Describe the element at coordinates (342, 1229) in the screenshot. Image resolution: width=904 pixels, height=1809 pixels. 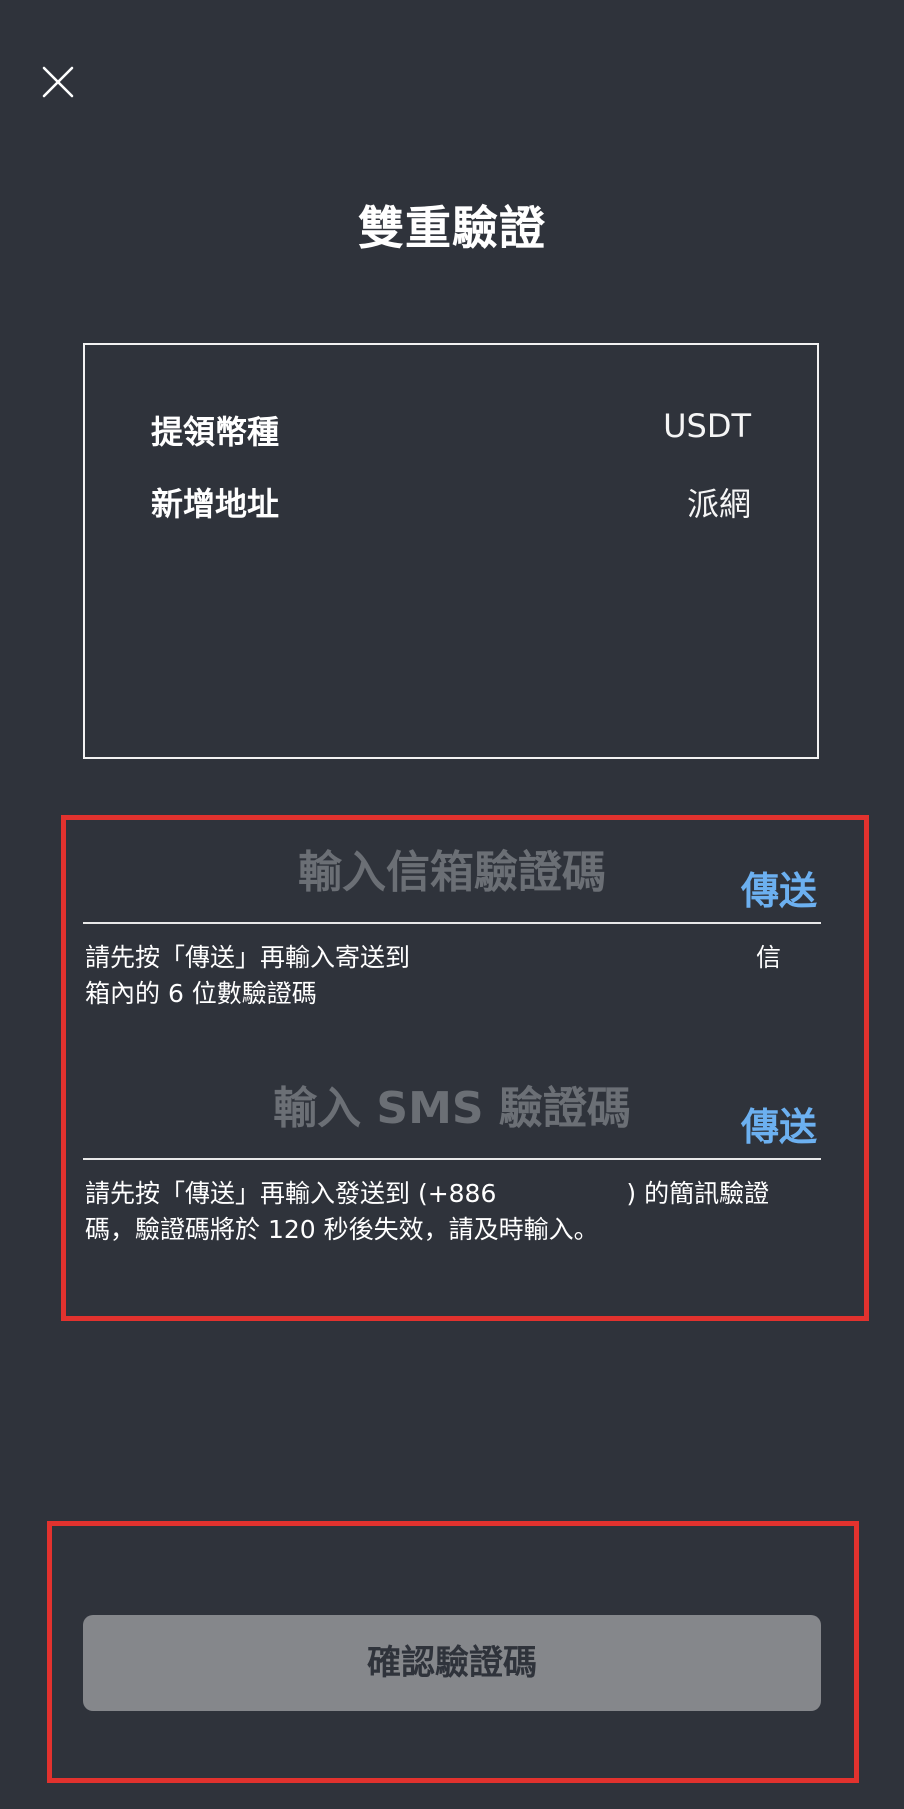
I see `sms-hint-text-line2: 碼，驗證碼將於 120 秒後失效，請及時輸入。` at that location.